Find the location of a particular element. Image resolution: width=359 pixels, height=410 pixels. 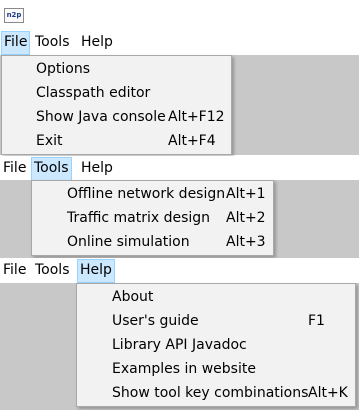

shortcut-label: Alt+1 is located at coordinates (246, 194).